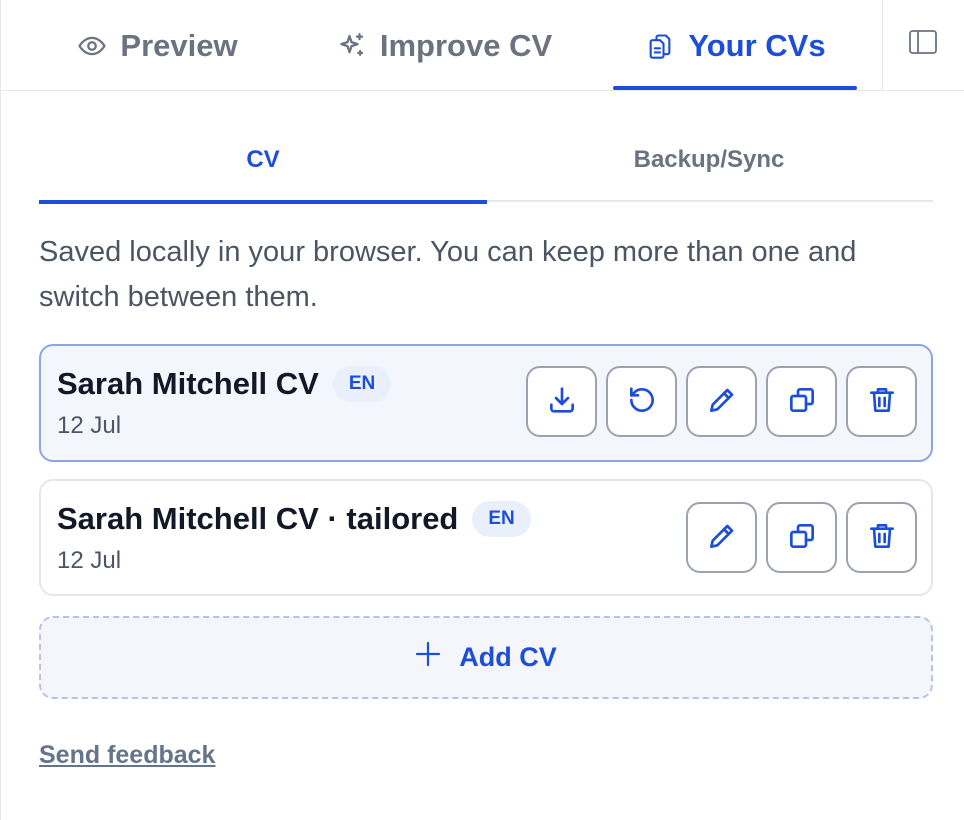 The image size is (964, 820). I want to click on download-icon, so click(562, 401).